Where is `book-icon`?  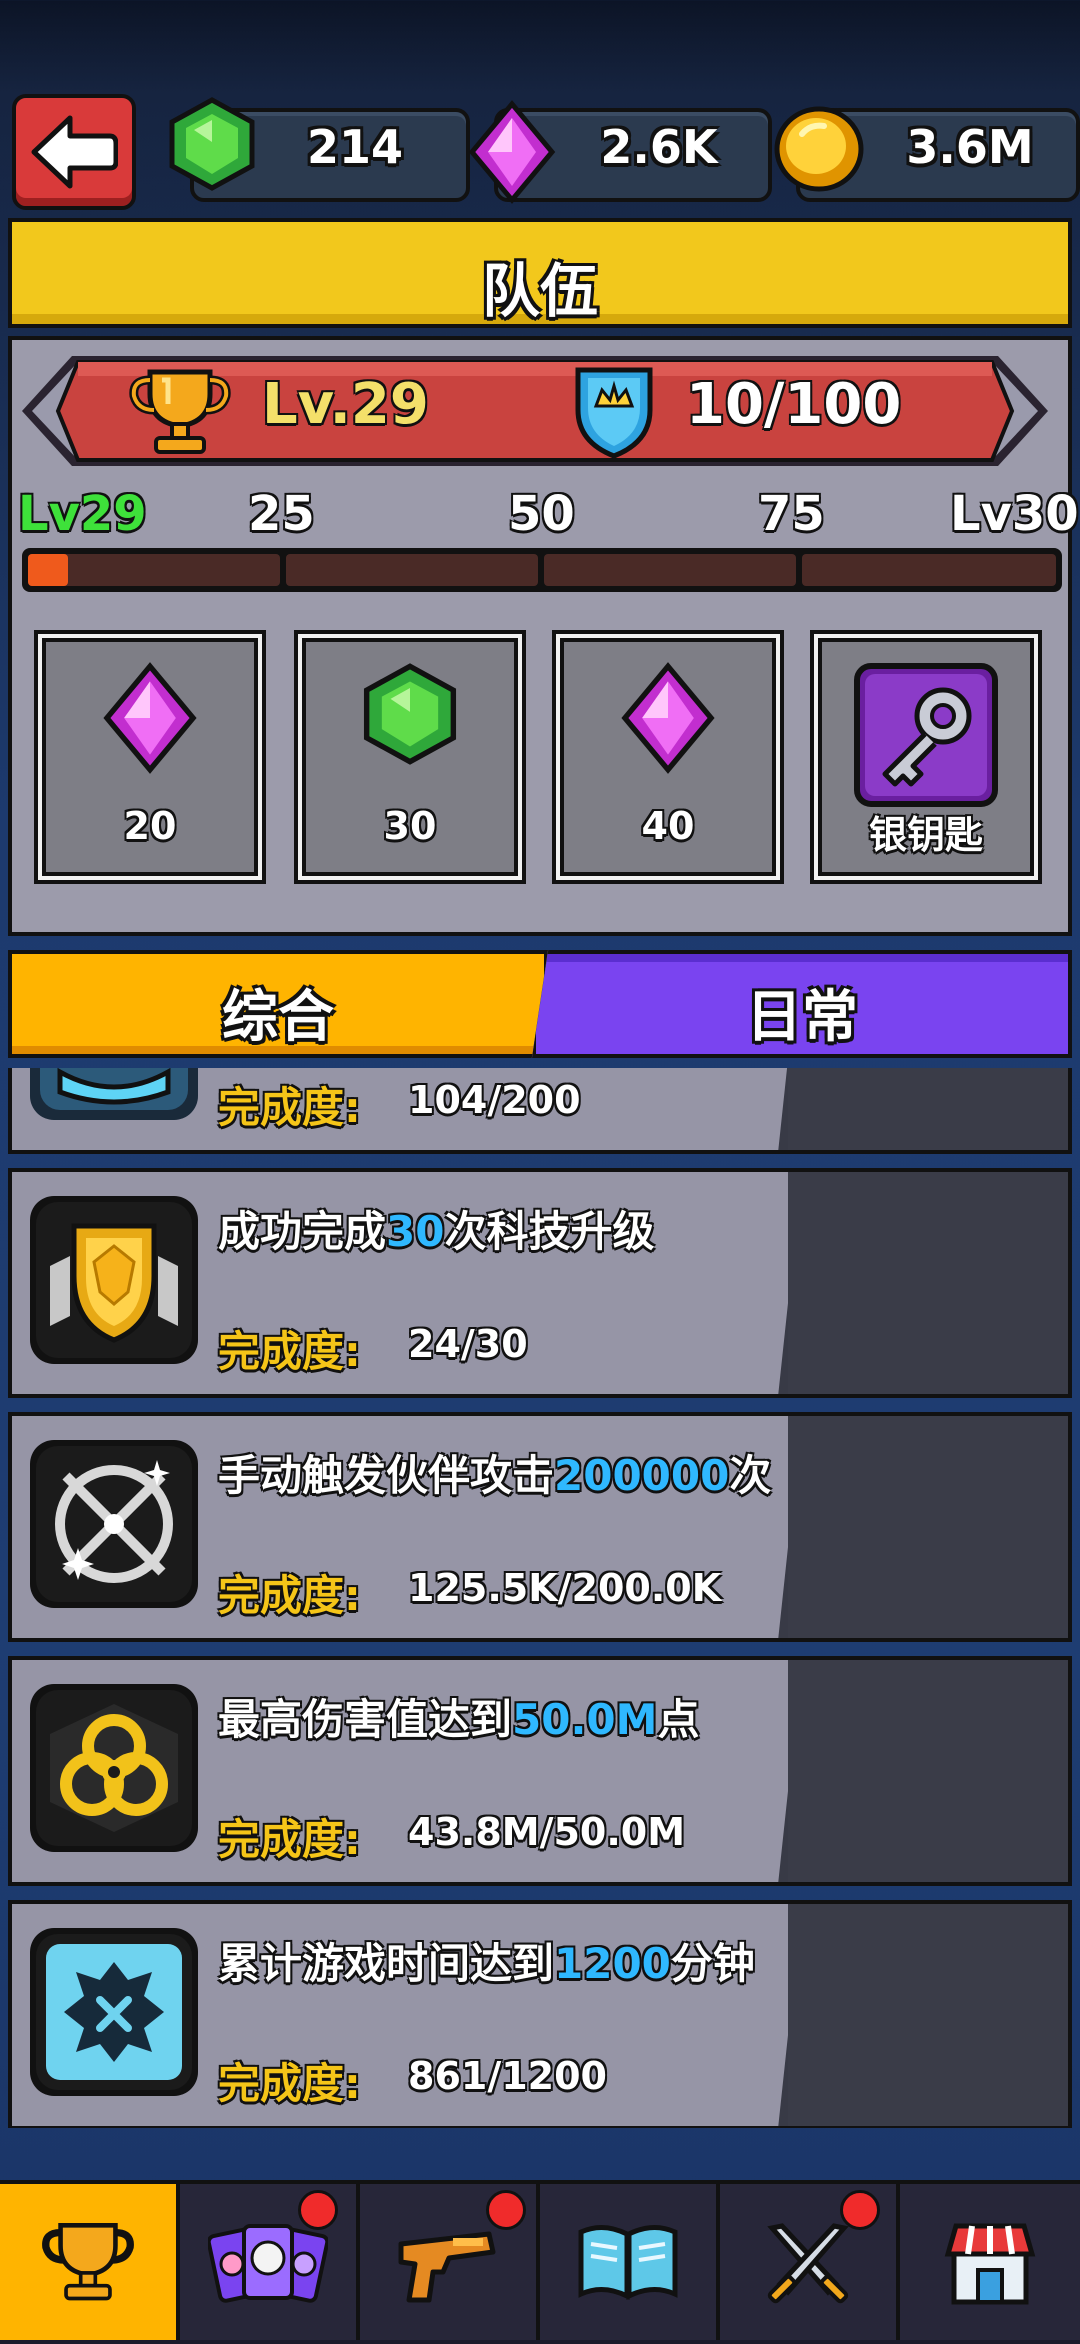
book-icon is located at coordinates (628, 2261).